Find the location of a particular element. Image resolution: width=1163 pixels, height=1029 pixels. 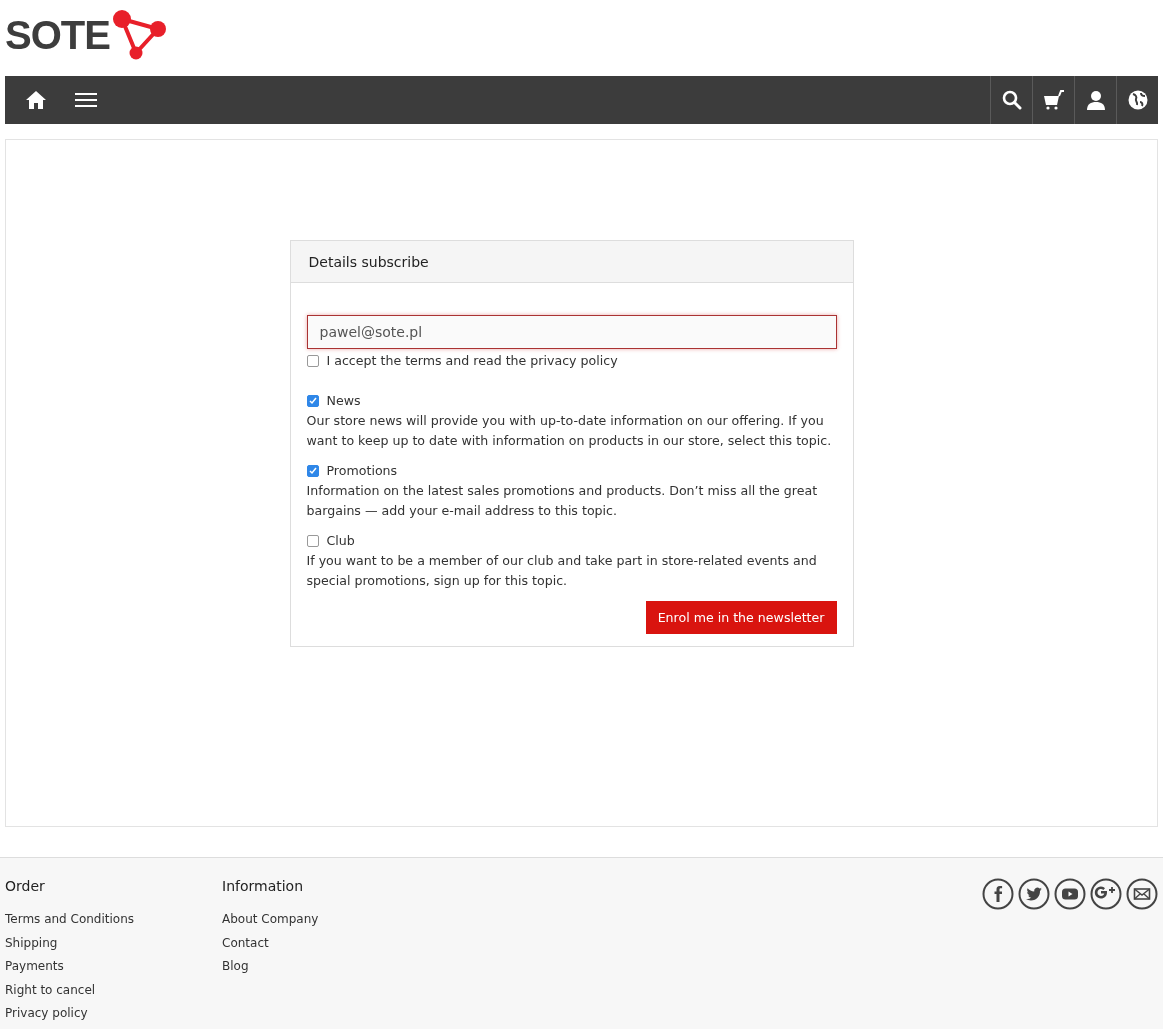

topic-description: Information on the latest sales promotions and products. Don’t miss all the great bargains — add your e-mail address to this topic. is located at coordinates (562, 501).